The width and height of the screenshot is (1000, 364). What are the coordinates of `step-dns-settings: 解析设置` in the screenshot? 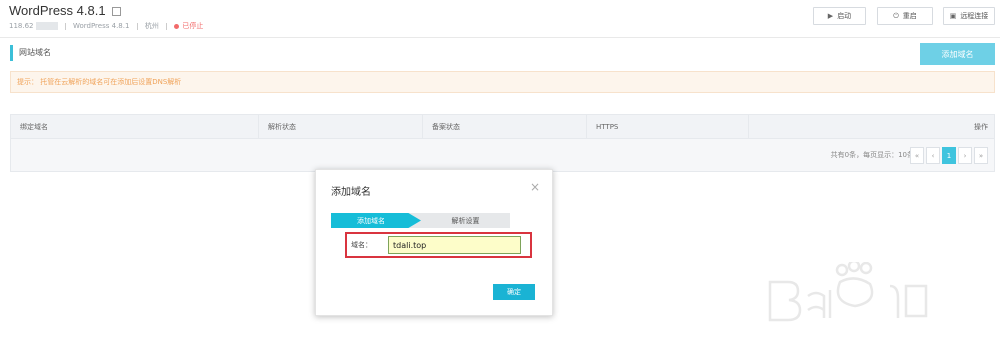 It's located at (465, 220).